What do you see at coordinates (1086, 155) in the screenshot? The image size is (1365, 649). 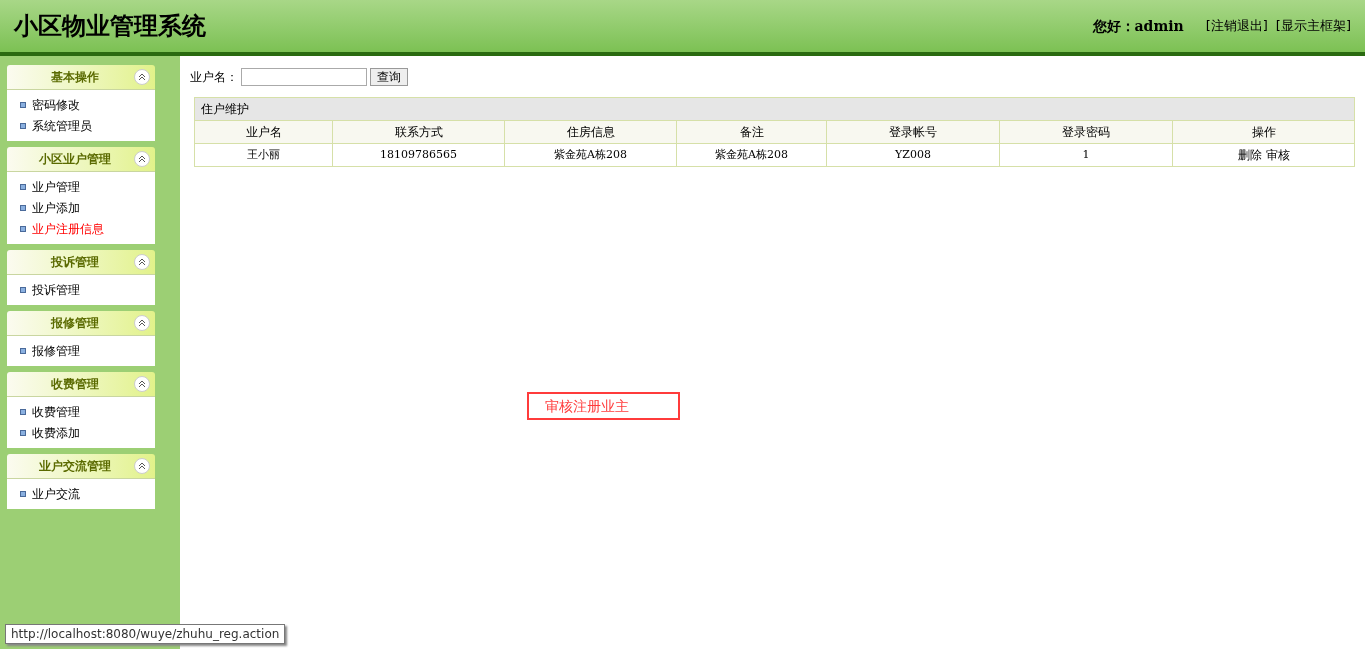 I see `table-cell: 1` at bounding box center [1086, 155].